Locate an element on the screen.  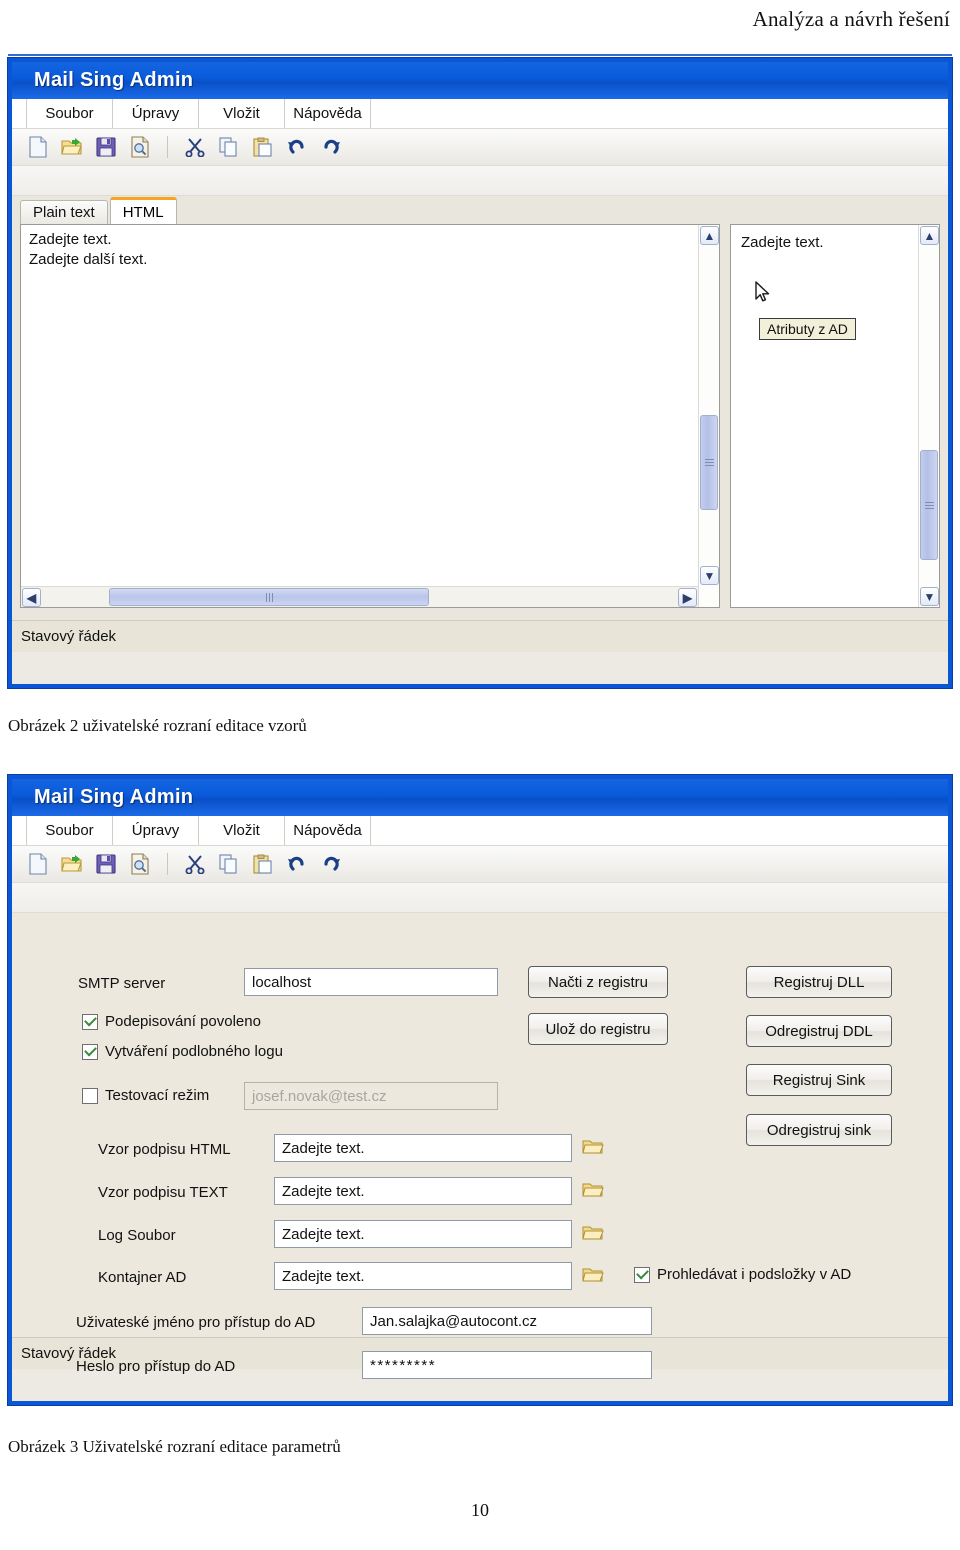
ad-pane-vertical-scrollbar: ▲ ▼ is located at coordinates (928, 416).